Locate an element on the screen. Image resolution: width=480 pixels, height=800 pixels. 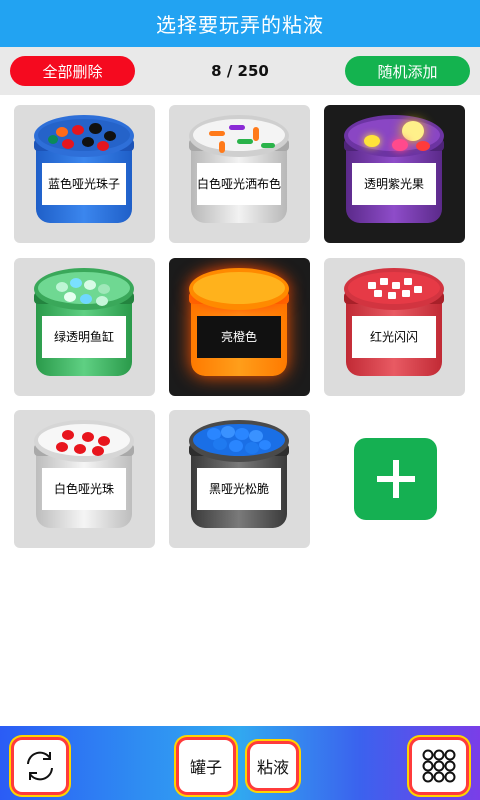
slime-jar-image: 蓝色哑光珠子 is located at coordinates (84, 171).